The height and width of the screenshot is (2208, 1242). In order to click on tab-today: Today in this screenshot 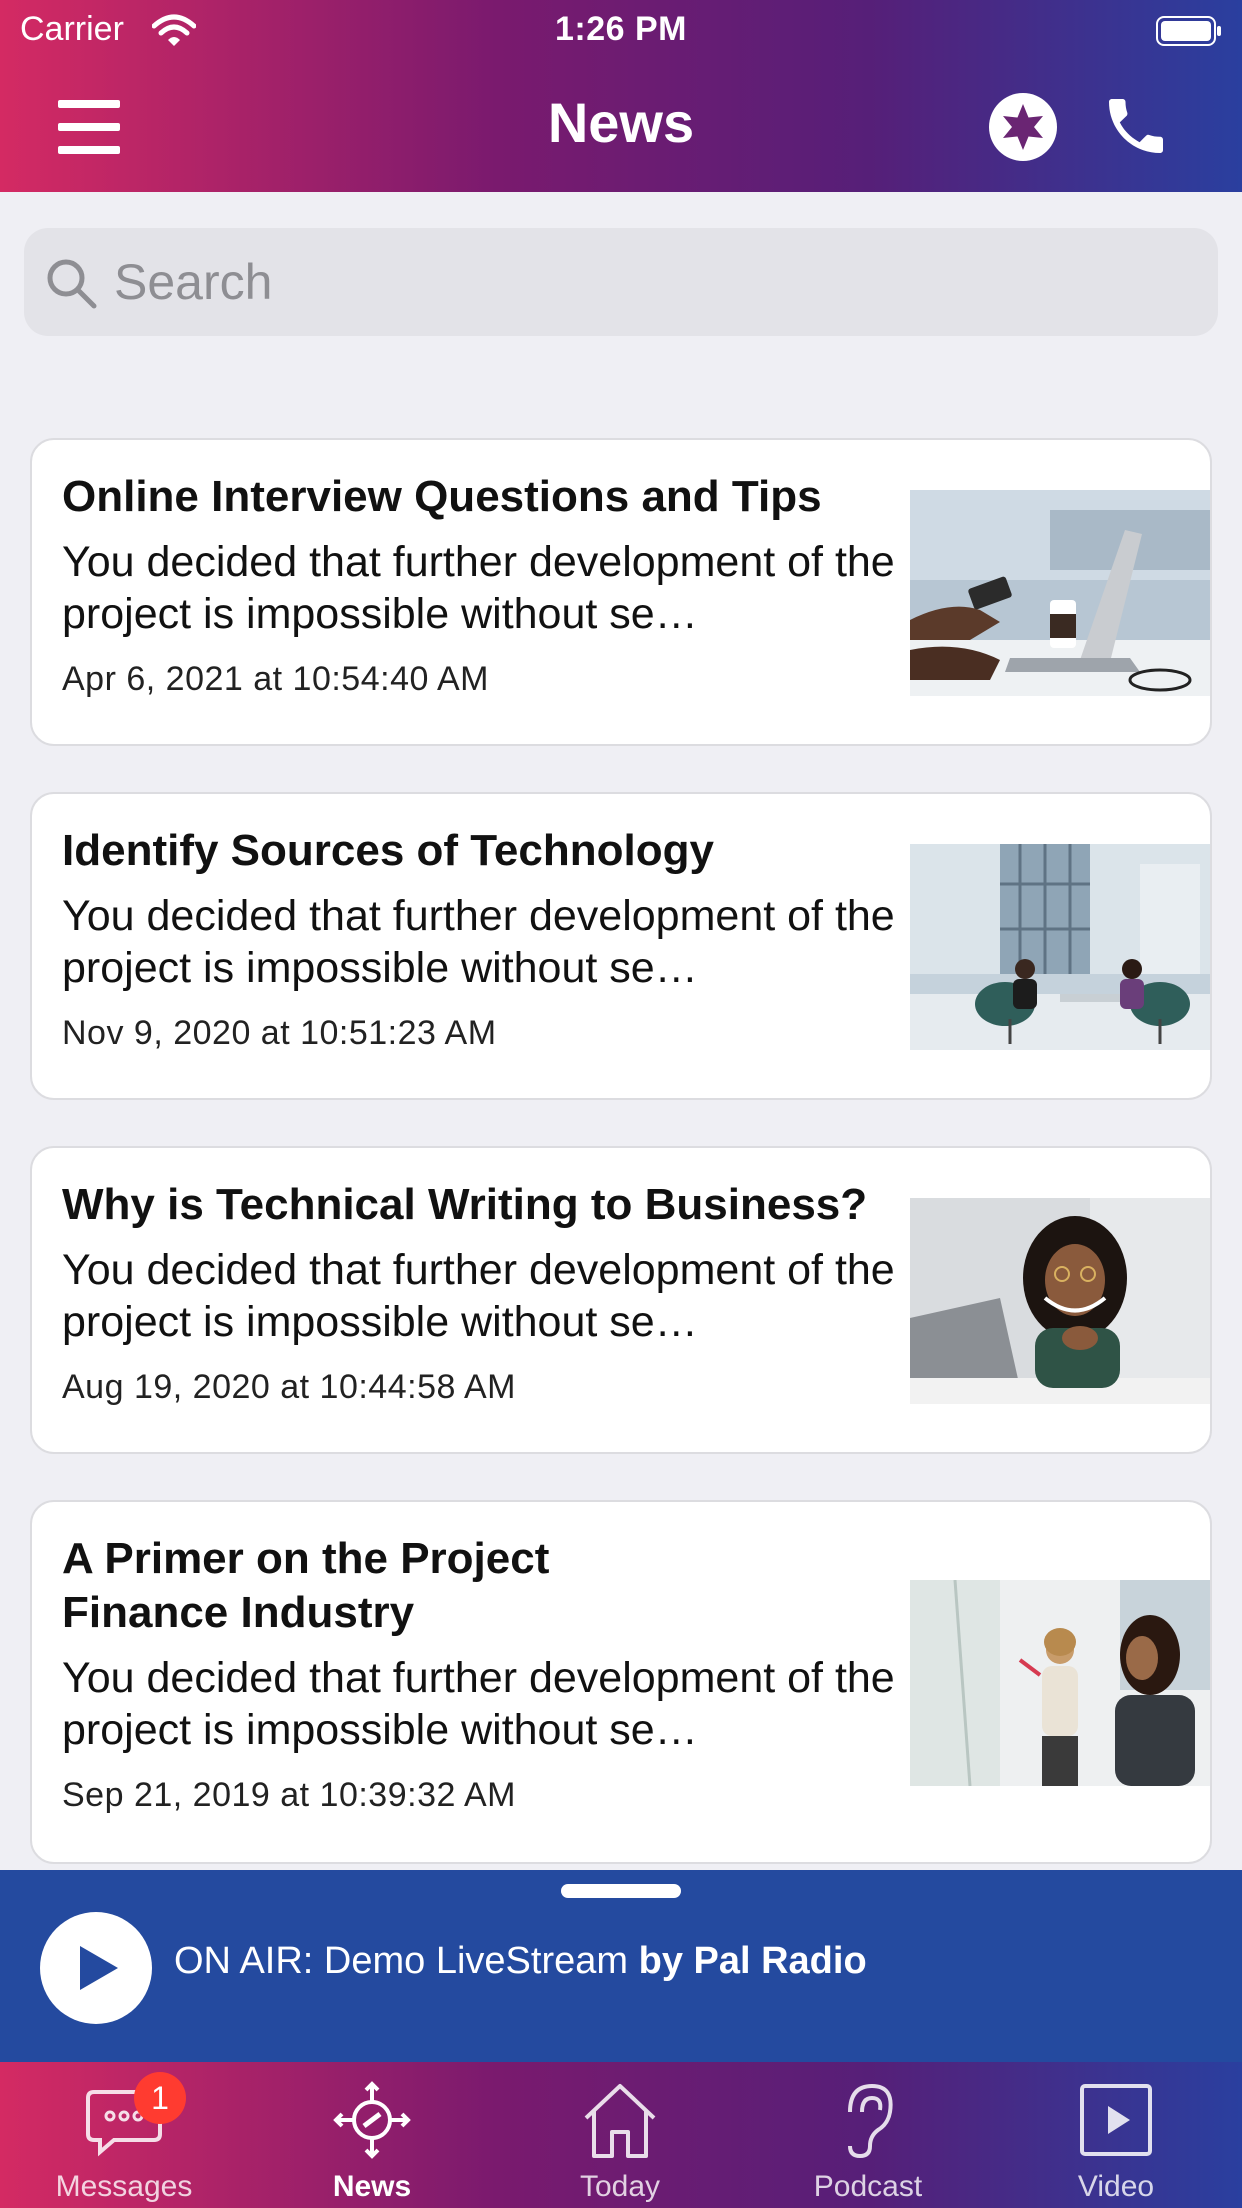, I will do `click(620, 2135)`.